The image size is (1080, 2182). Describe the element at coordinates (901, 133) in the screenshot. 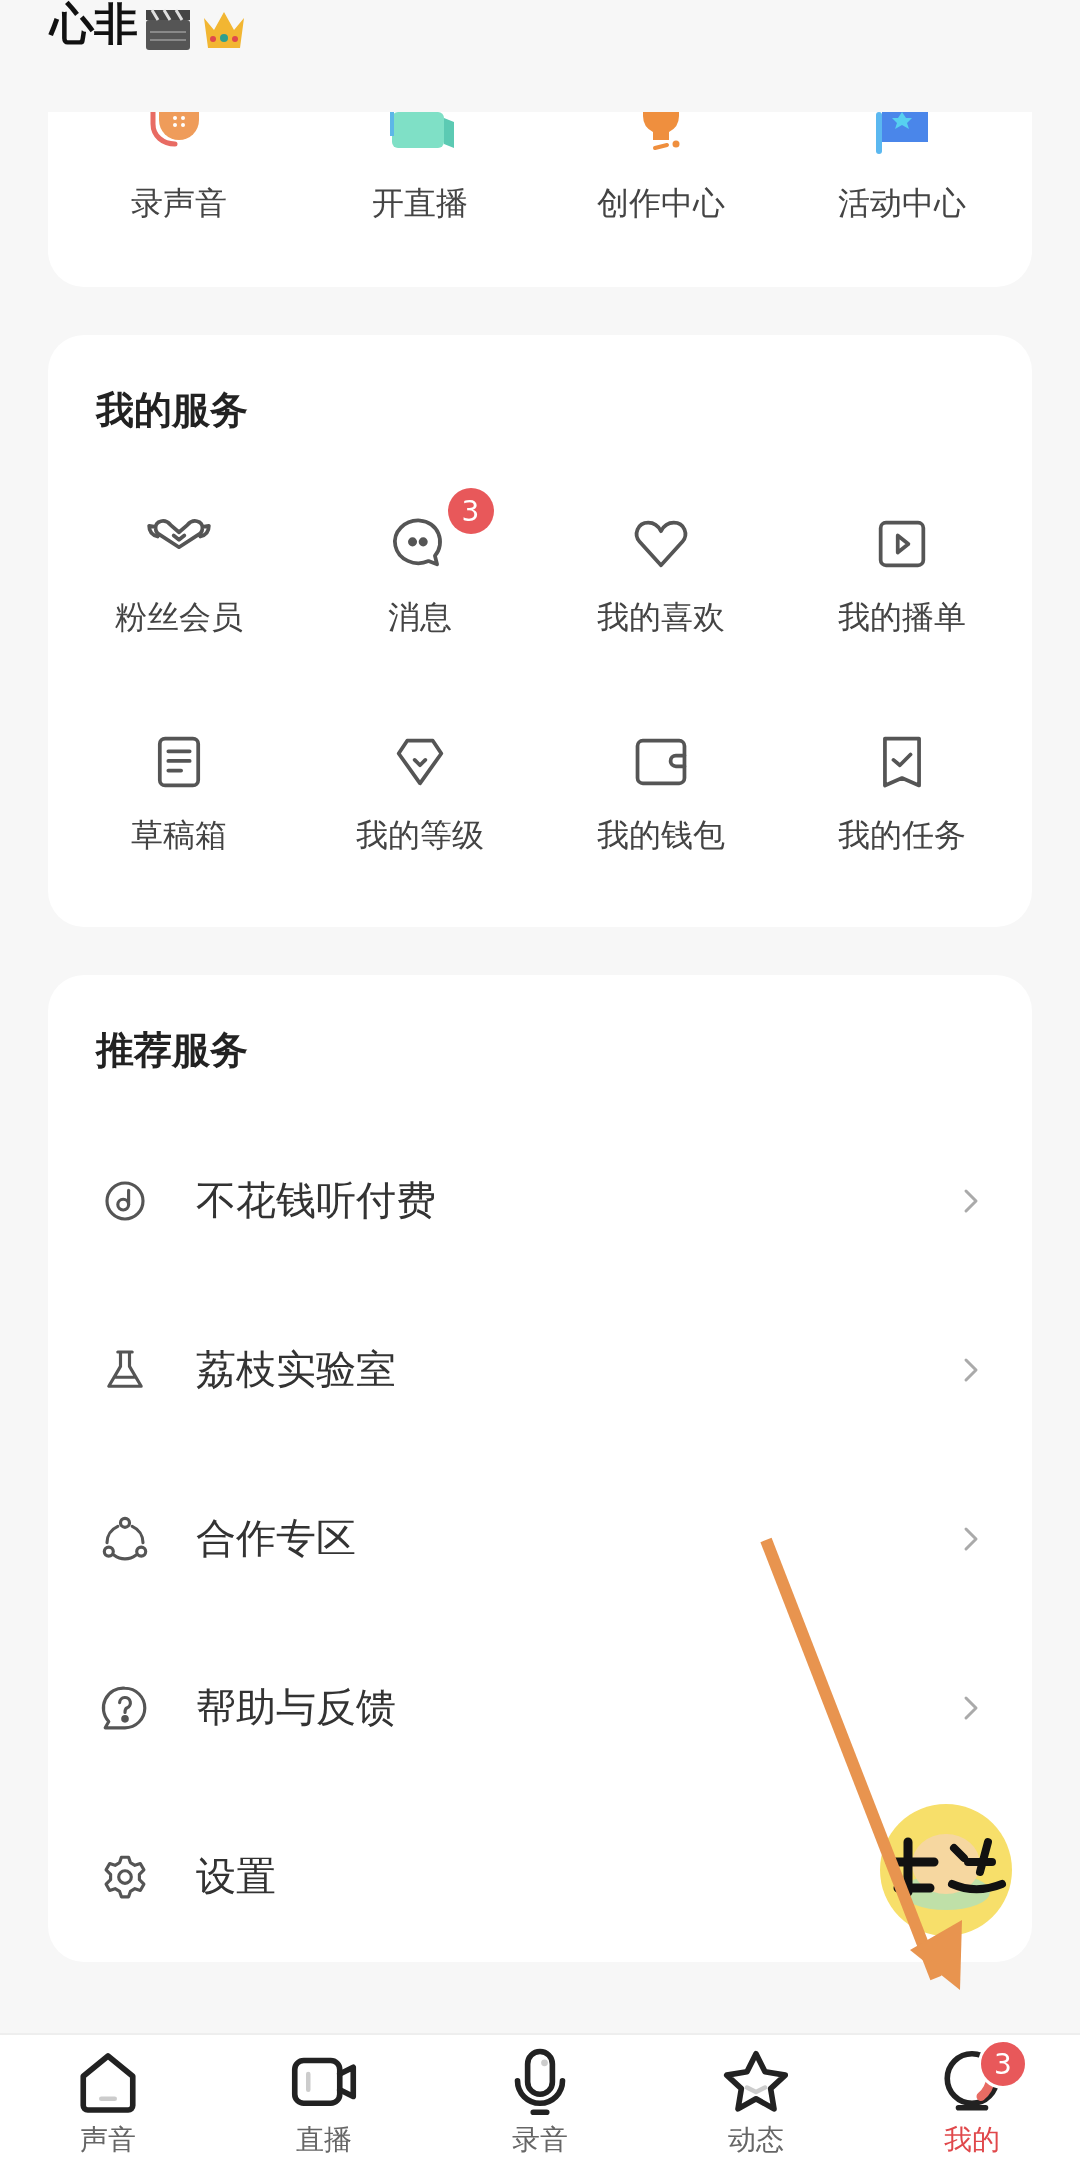

I see `flag-icon` at that location.